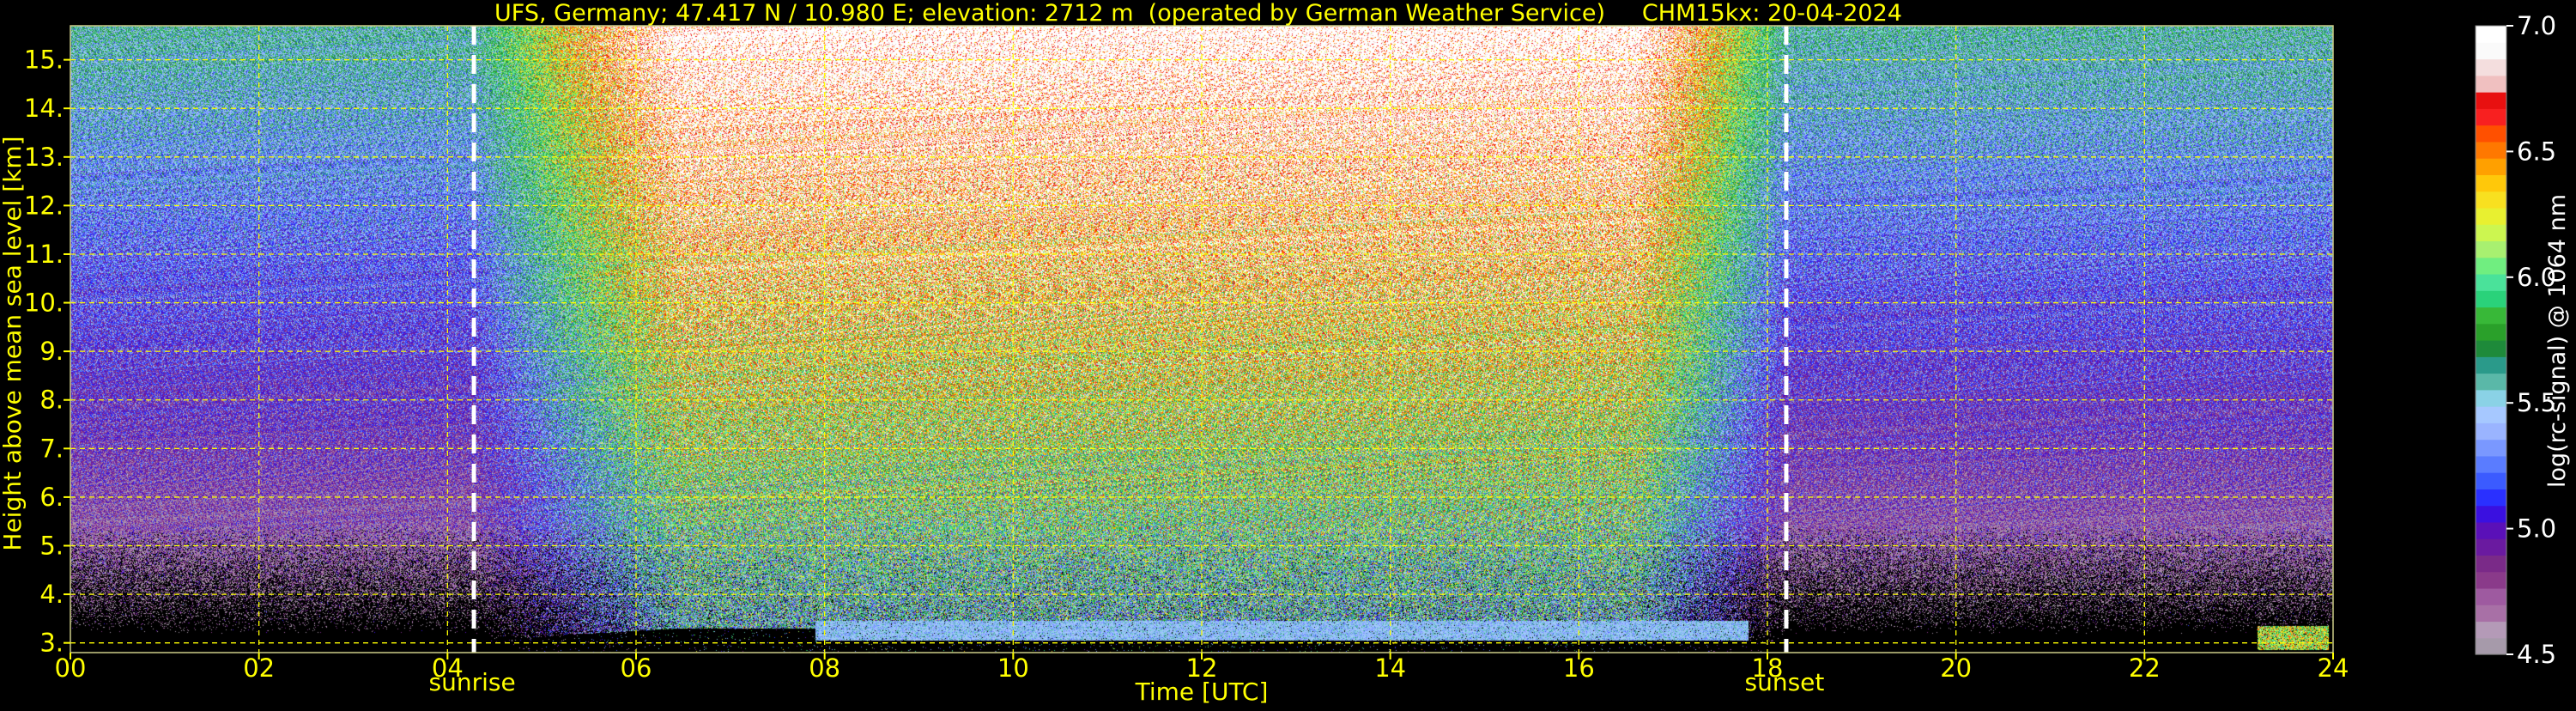  What do you see at coordinates (1579, 668) in the screenshot?
I see `x-tick-label: 16` at bounding box center [1579, 668].